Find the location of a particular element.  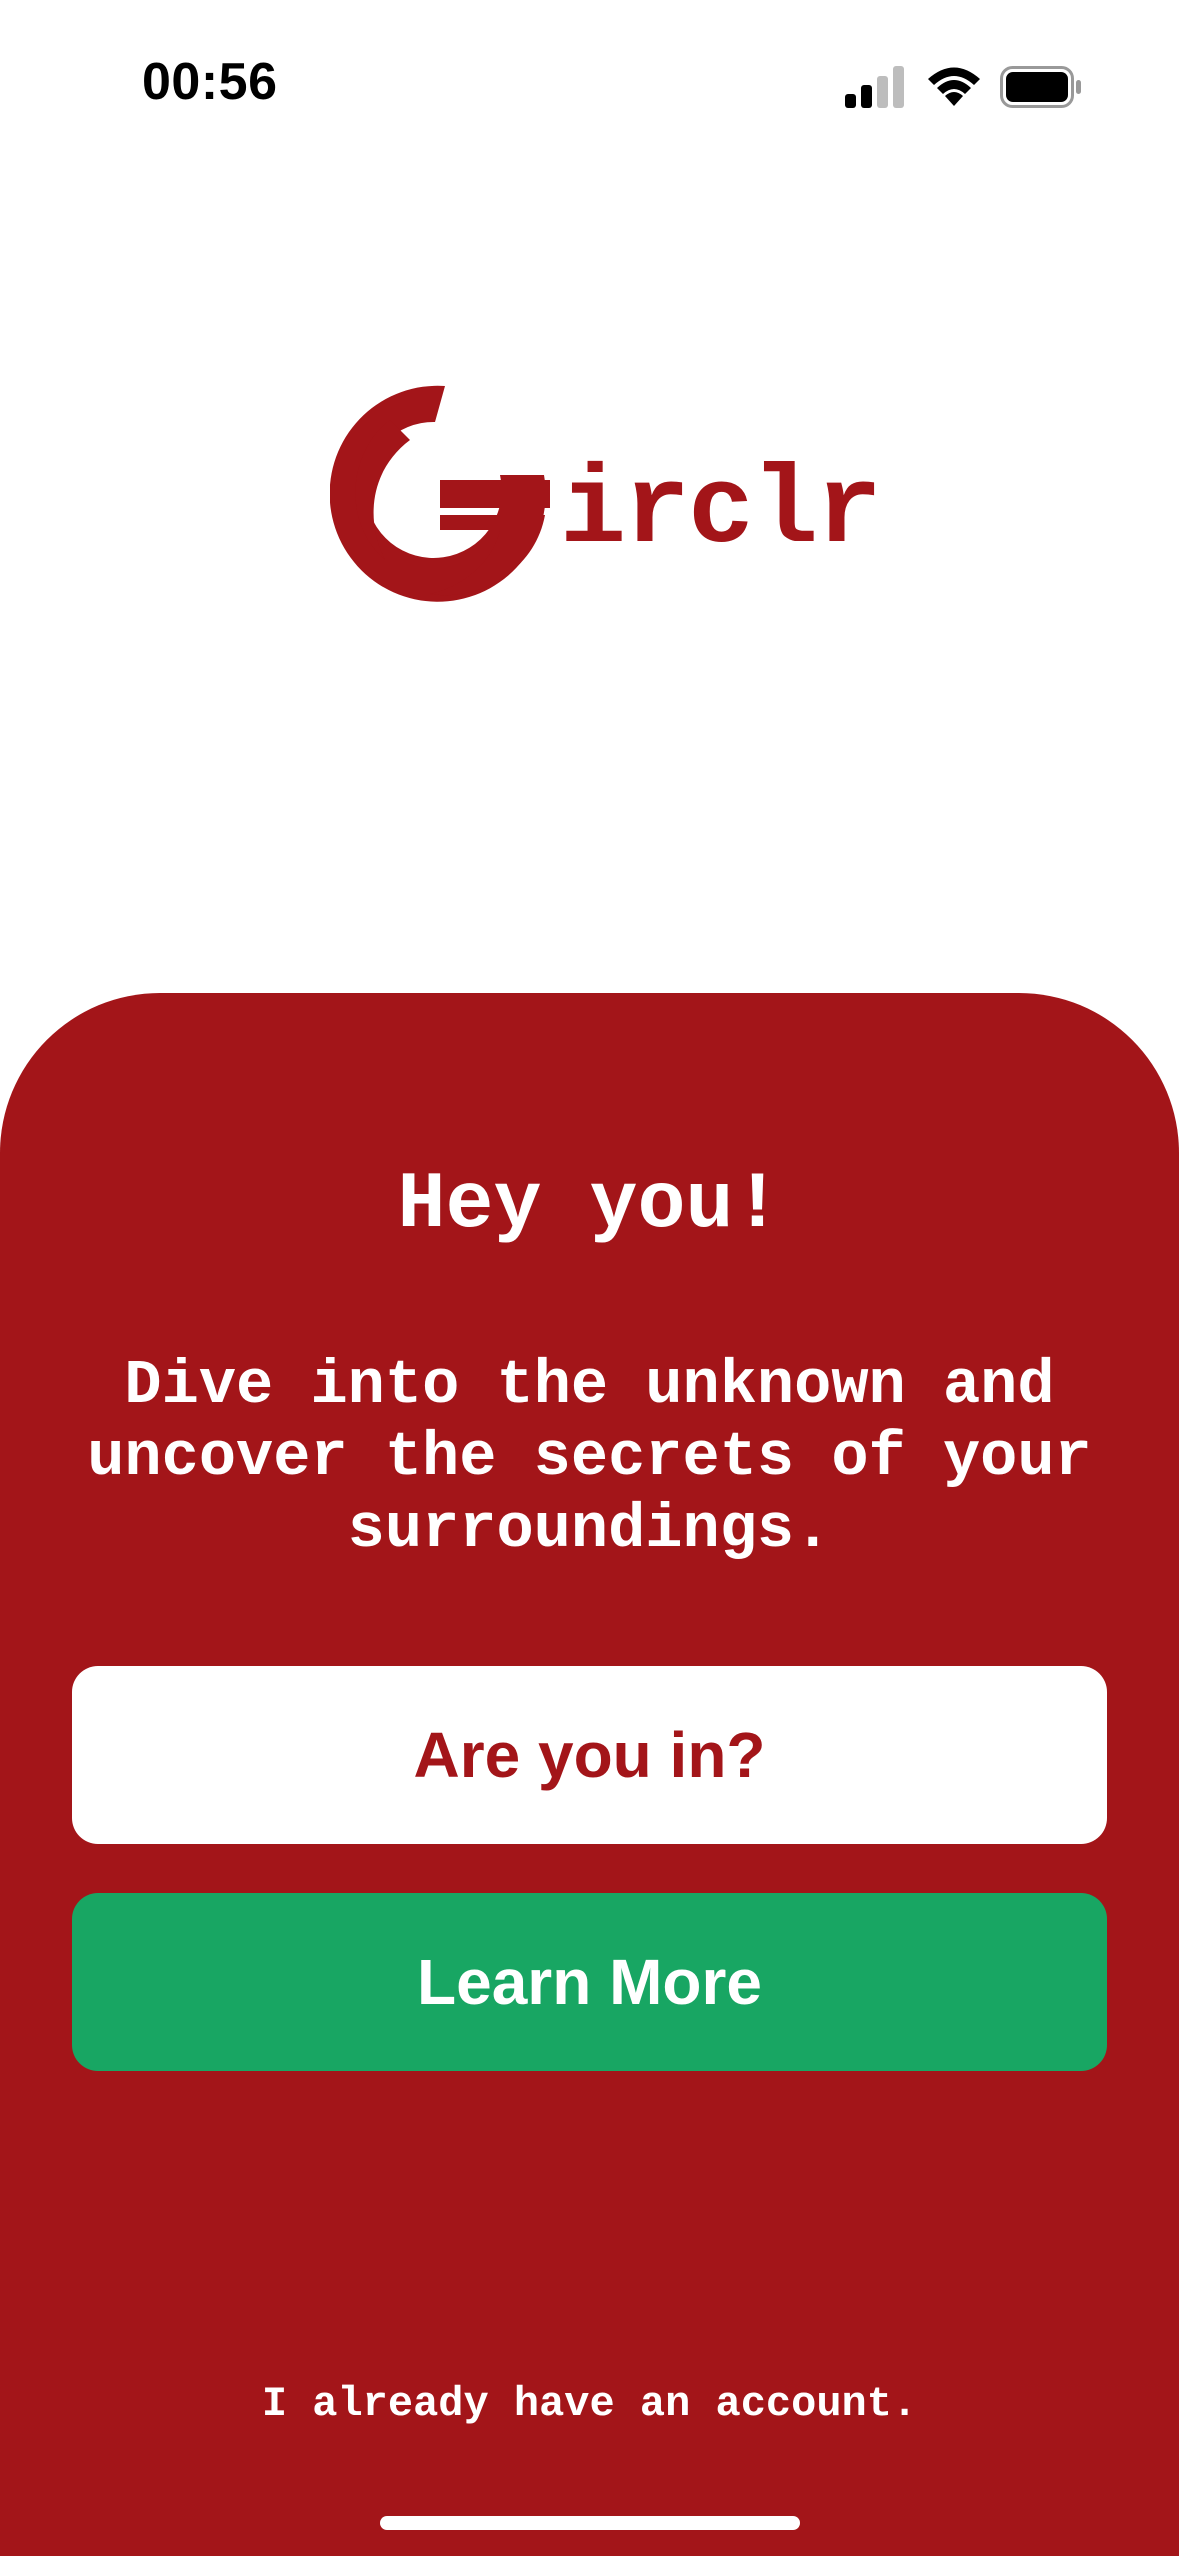

battery-icon is located at coordinates (1041, 87).